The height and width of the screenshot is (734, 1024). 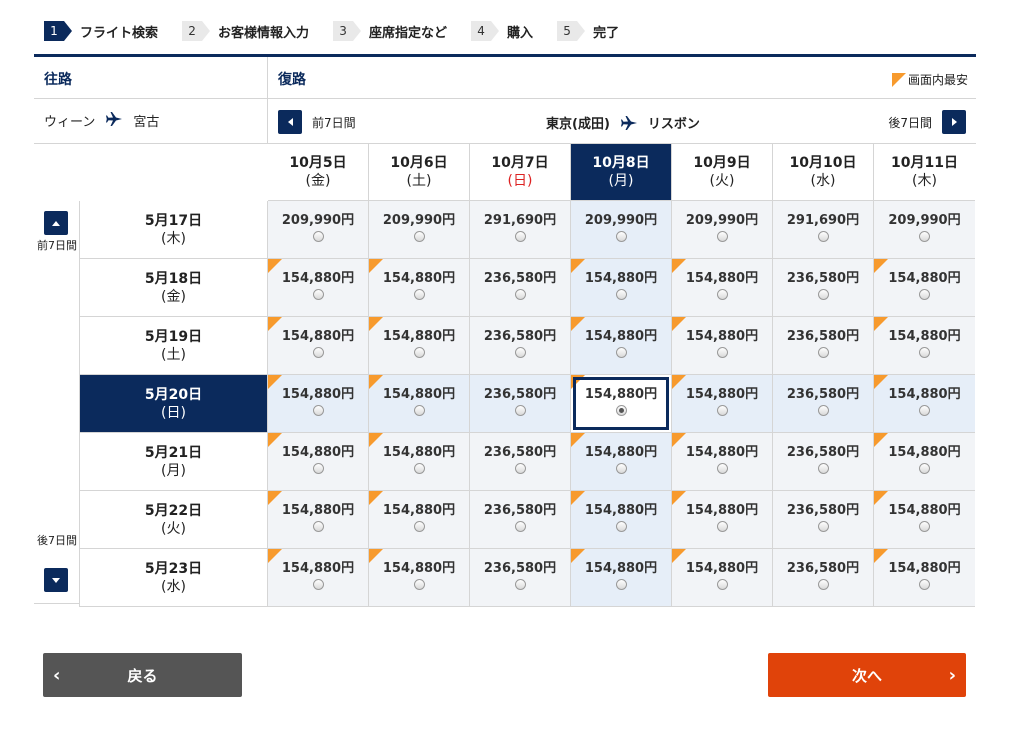 What do you see at coordinates (520, 172) in the screenshot?
I see `return-date-header: 10月7日 (日)` at bounding box center [520, 172].